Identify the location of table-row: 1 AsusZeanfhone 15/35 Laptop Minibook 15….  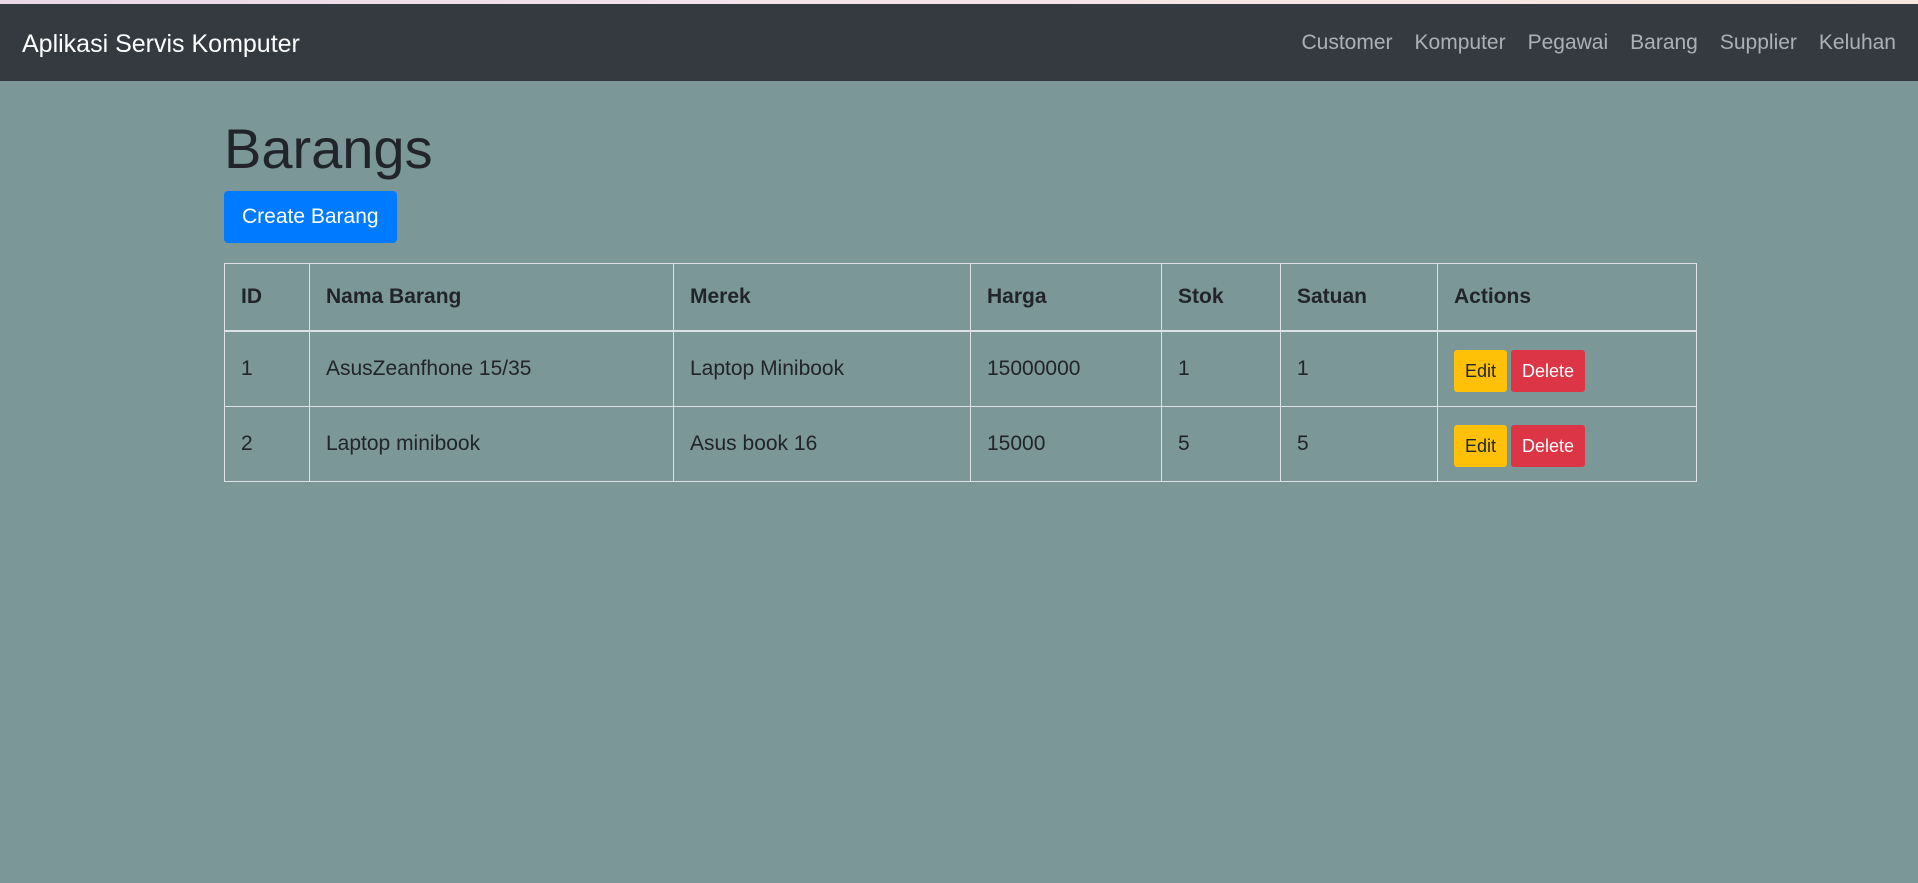
(960, 368).